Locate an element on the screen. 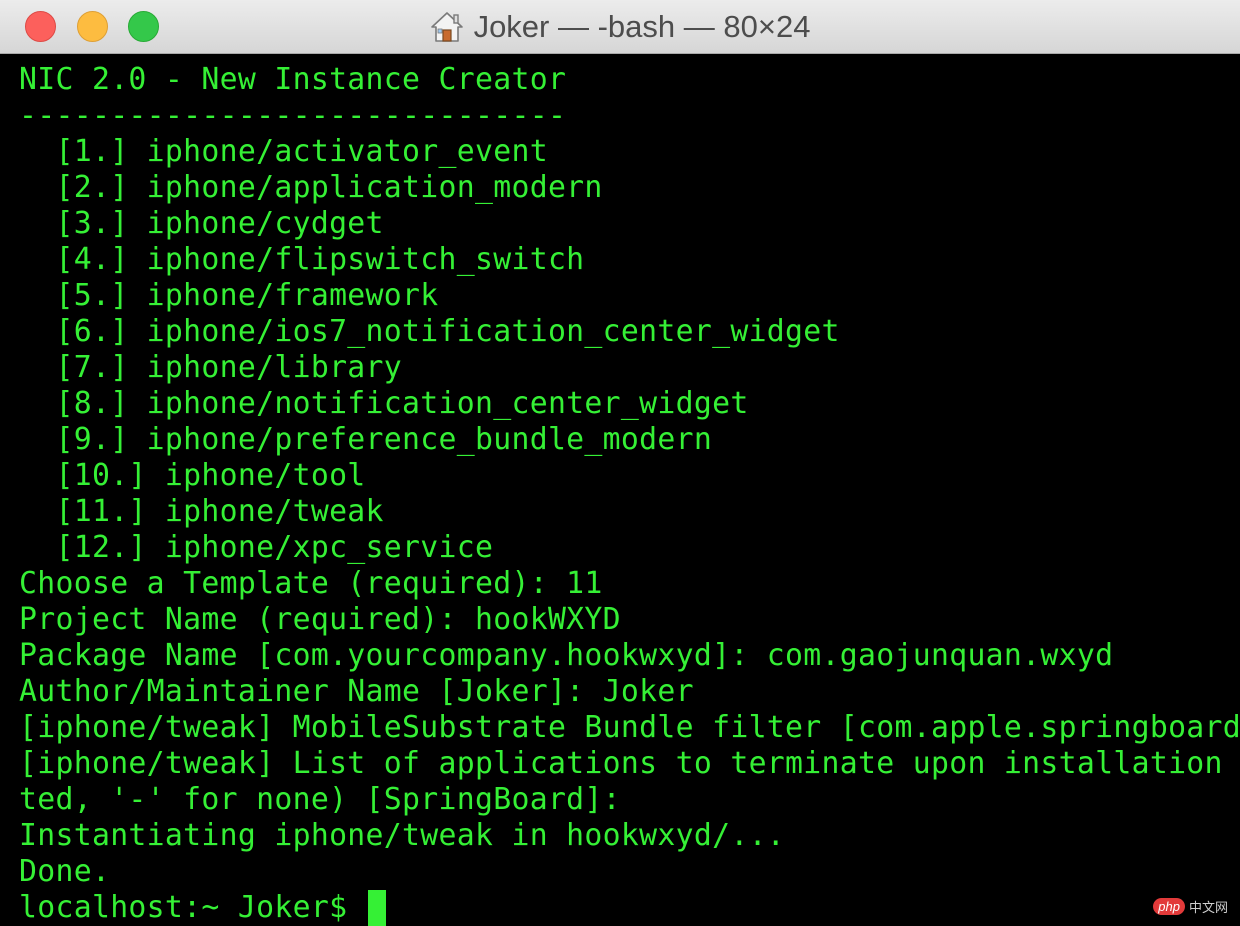 The width and height of the screenshot is (1240, 926). terminal-line: [9.] iphone/preference_bundle_modern is located at coordinates (366, 439).